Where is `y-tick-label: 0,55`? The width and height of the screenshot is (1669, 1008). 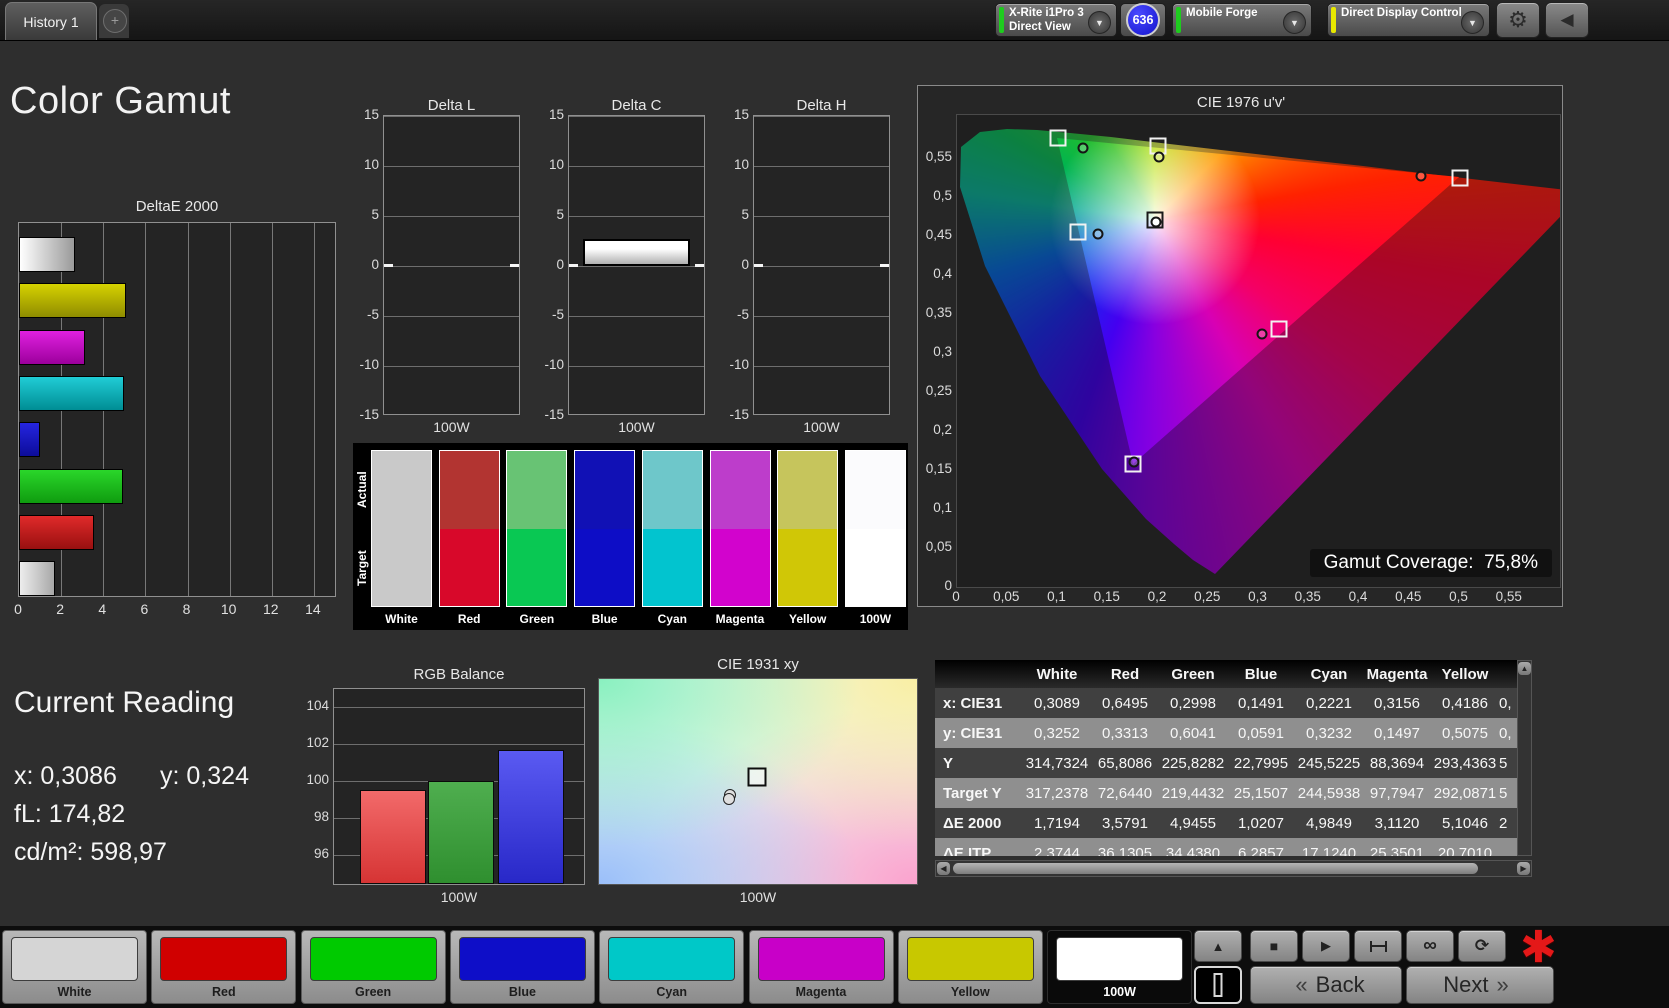
y-tick-label: 0,55 is located at coordinates (938, 156).